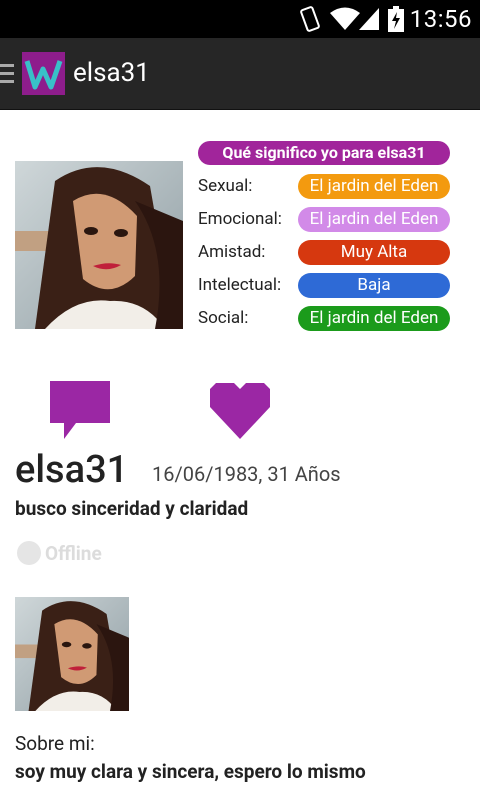  Describe the element at coordinates (73, 553) in the screenshot. I see `status-text: Offline` at that location.